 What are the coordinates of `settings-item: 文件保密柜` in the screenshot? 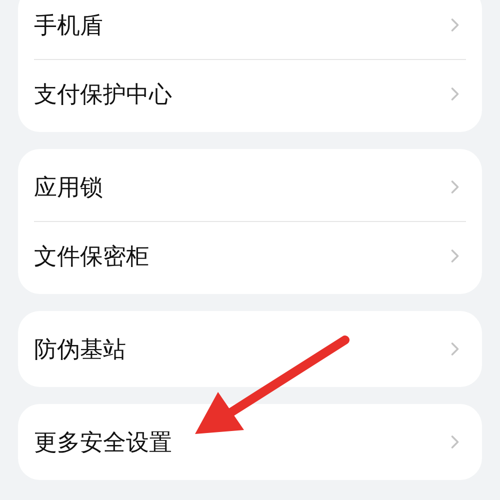 It's located at (91, 256).